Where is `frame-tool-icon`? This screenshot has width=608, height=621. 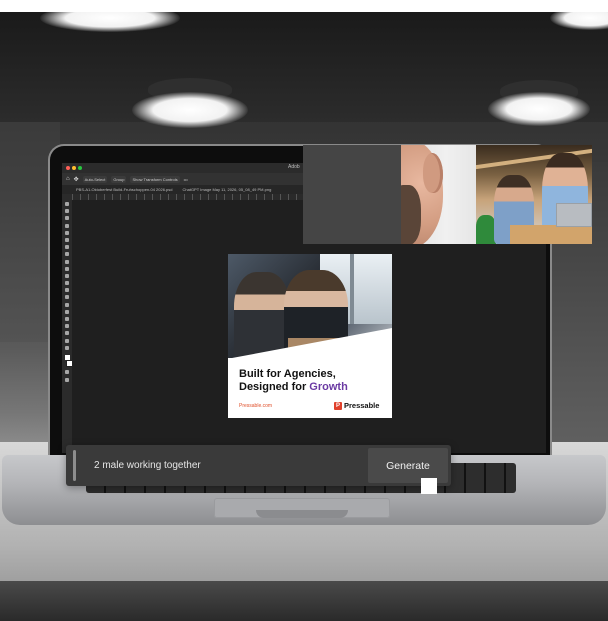 frame-tool-icon is located at coordinates (67, 232).